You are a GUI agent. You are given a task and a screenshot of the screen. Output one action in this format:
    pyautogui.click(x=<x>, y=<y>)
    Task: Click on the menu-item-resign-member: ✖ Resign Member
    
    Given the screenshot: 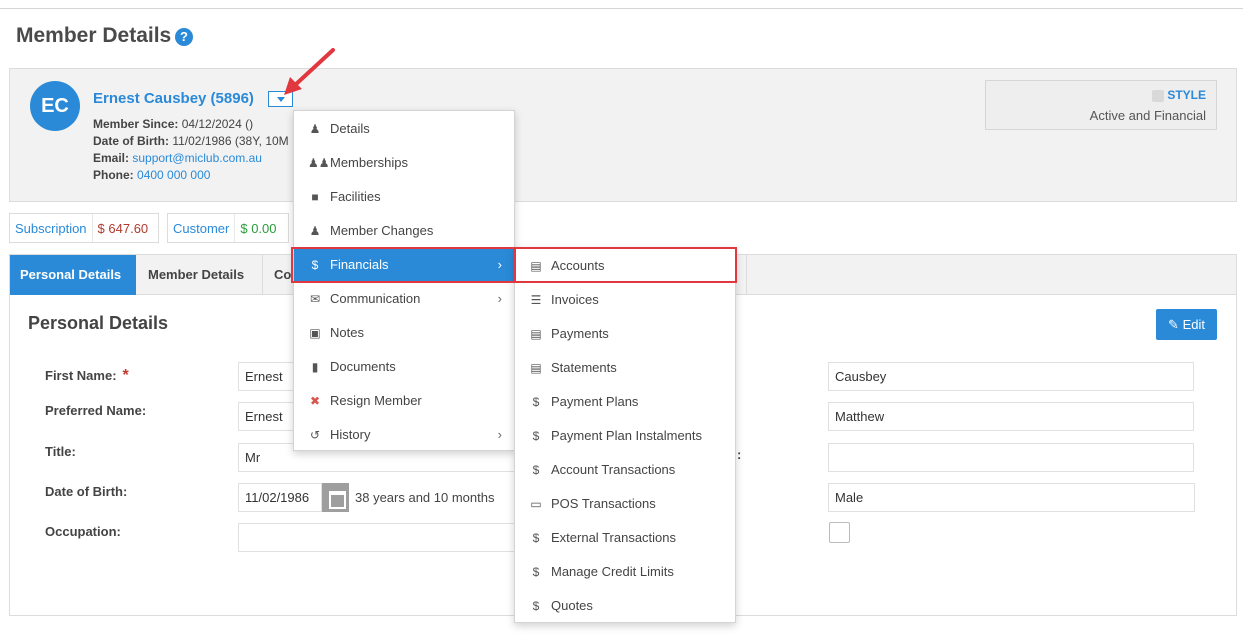 What is the action you would take?
    pyautogui.click(x=404, y=401)
    